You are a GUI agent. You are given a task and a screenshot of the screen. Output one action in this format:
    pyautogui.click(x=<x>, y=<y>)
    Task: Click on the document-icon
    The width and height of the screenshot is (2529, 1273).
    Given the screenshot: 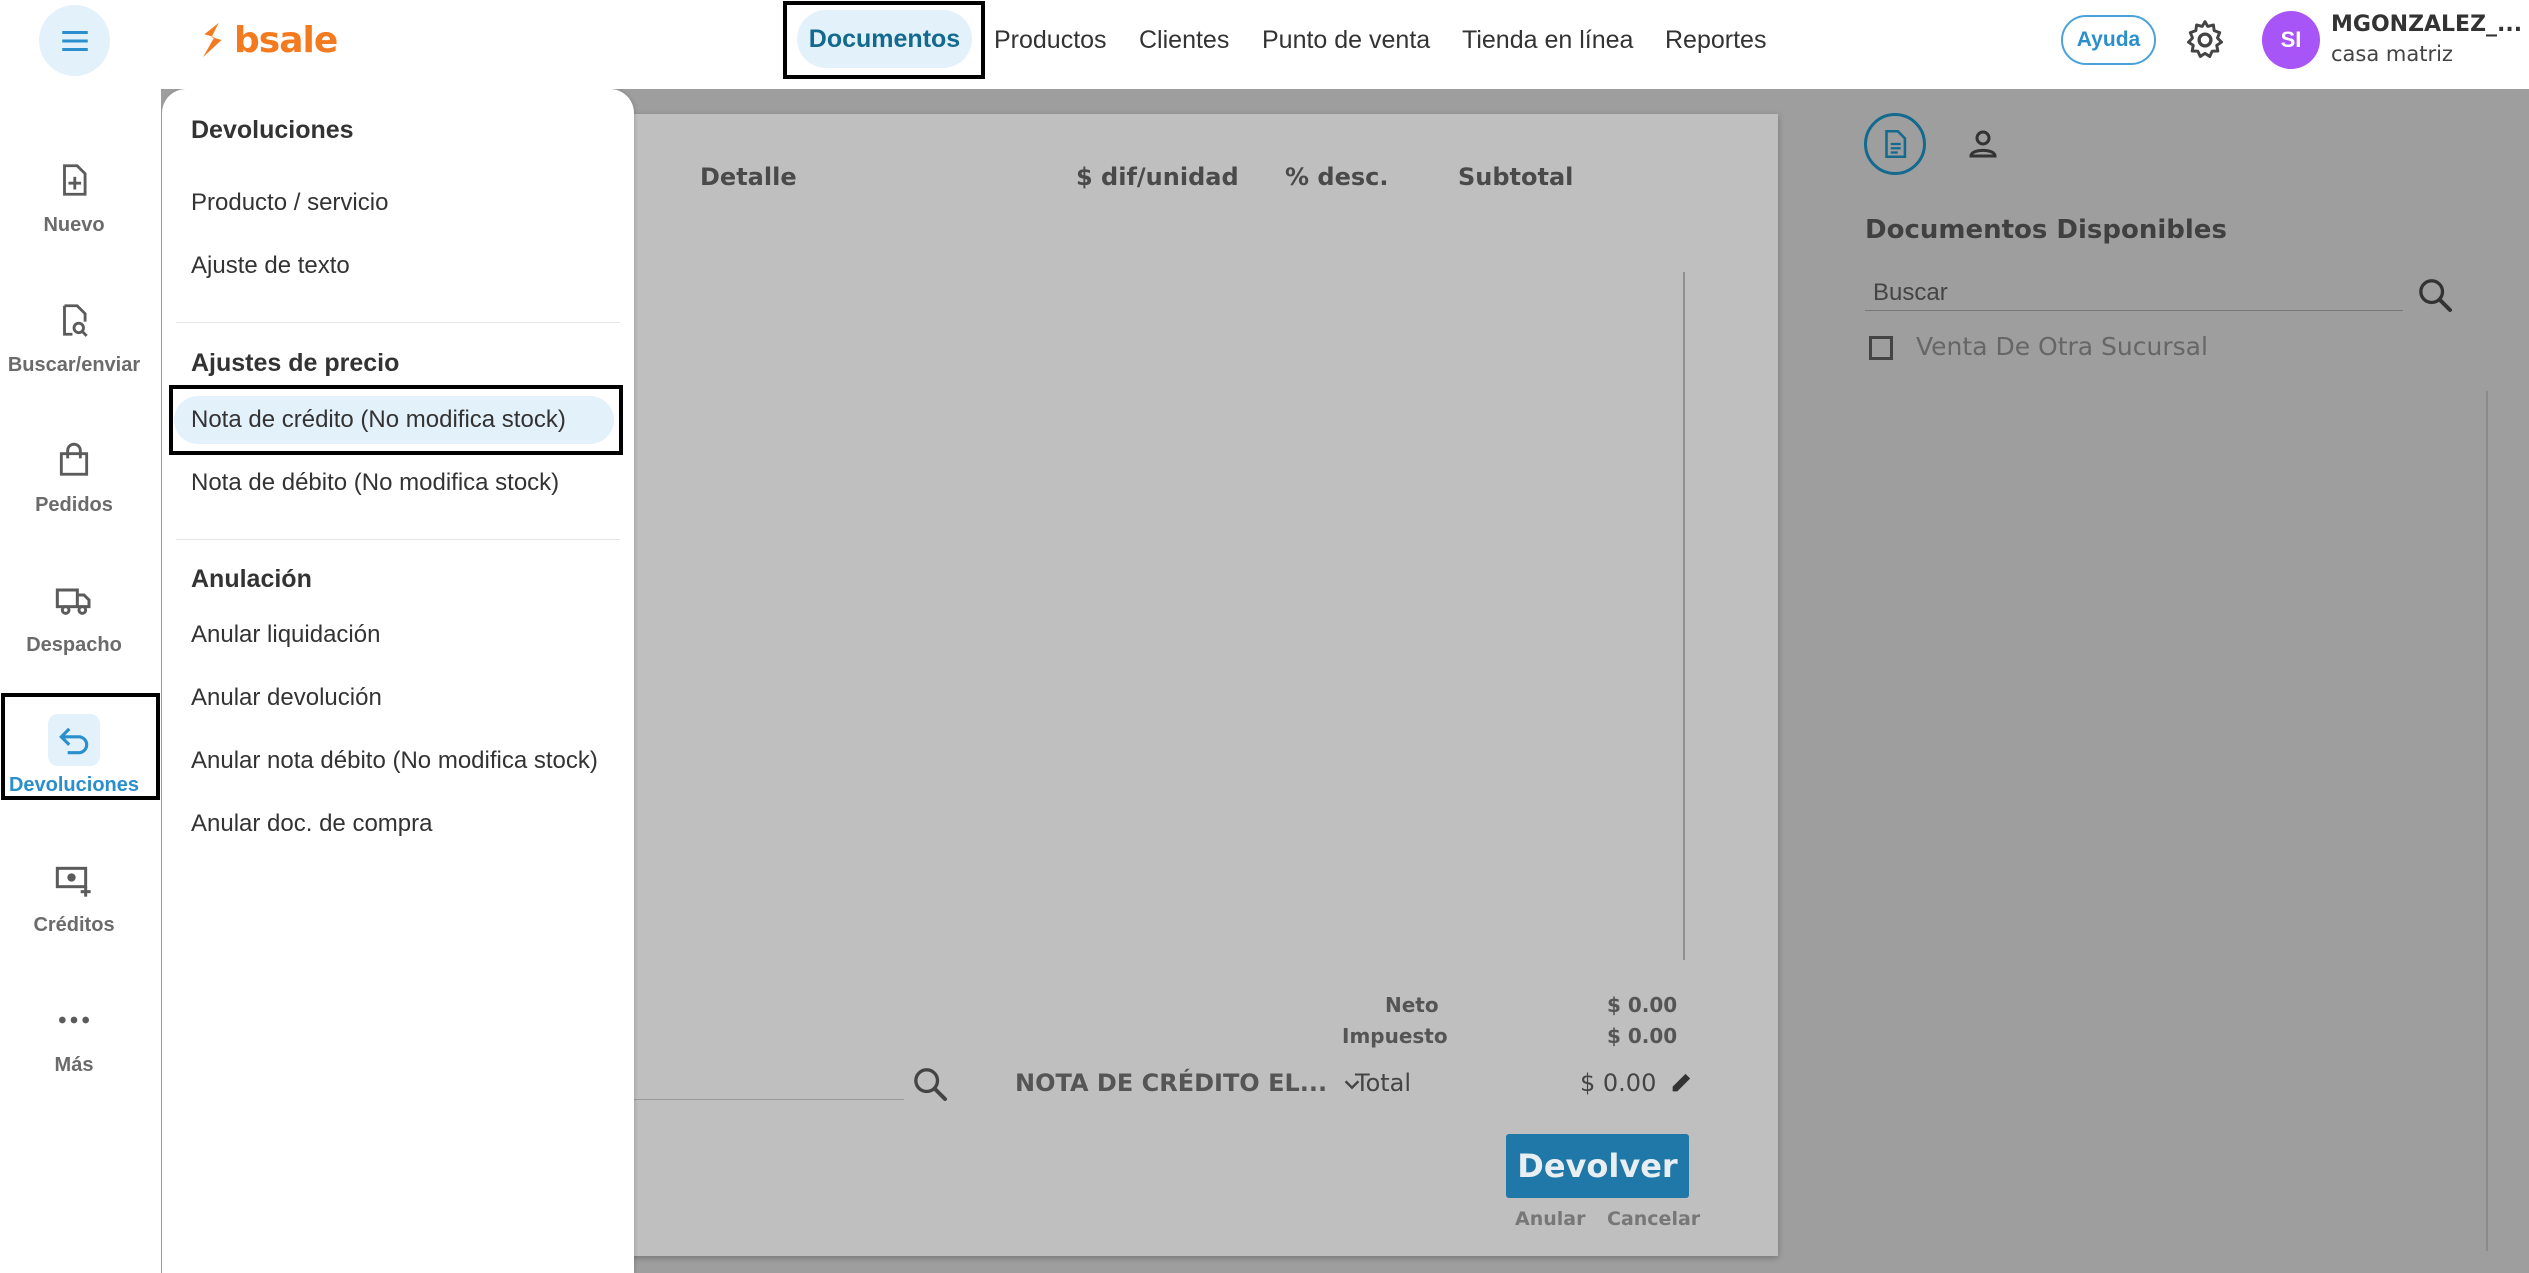 What is the action you would take?
    pyautogui.click(x=1896, y=144)
    